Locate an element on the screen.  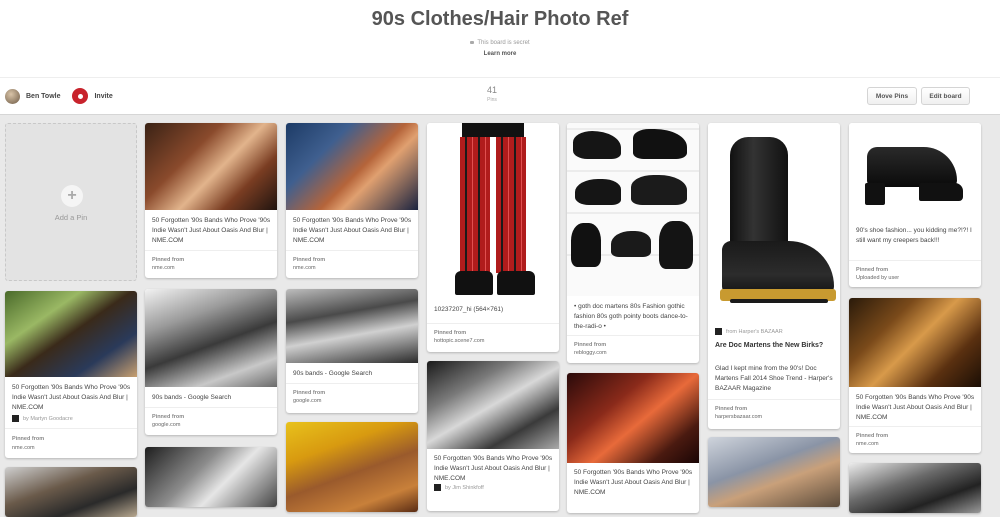
header-divider is located at coordinates (500, 77).